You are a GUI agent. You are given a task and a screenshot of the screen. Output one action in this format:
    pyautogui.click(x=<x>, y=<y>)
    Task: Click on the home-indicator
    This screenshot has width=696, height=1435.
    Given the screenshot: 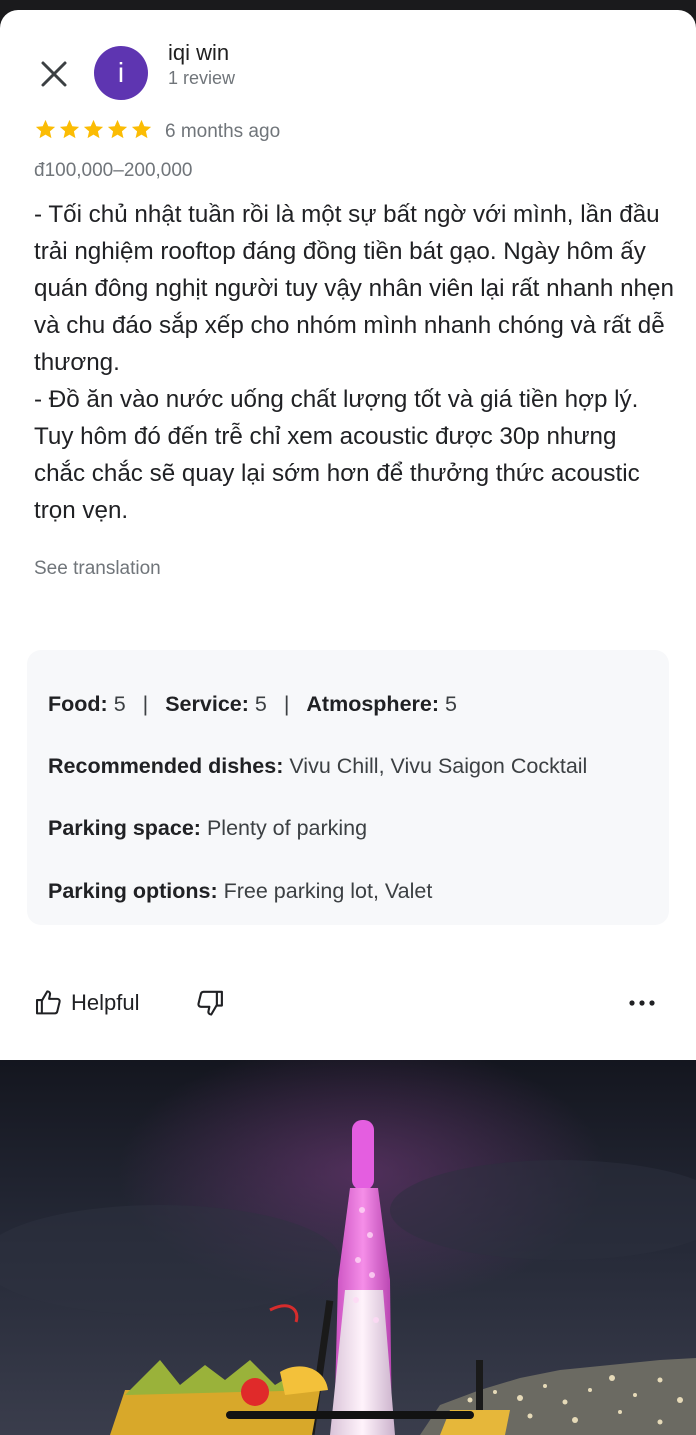 What is the action you would take?
    pyautogui.click(x=350, y=1415)
    